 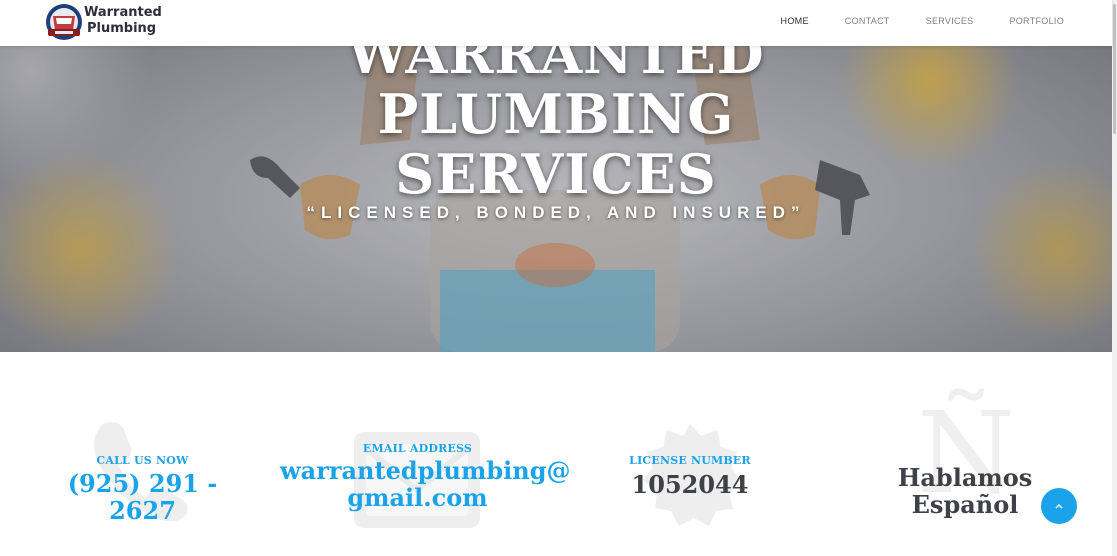 I want to click on nav-portfolio: PORTFOLIO, so click(x=1036, y=21).